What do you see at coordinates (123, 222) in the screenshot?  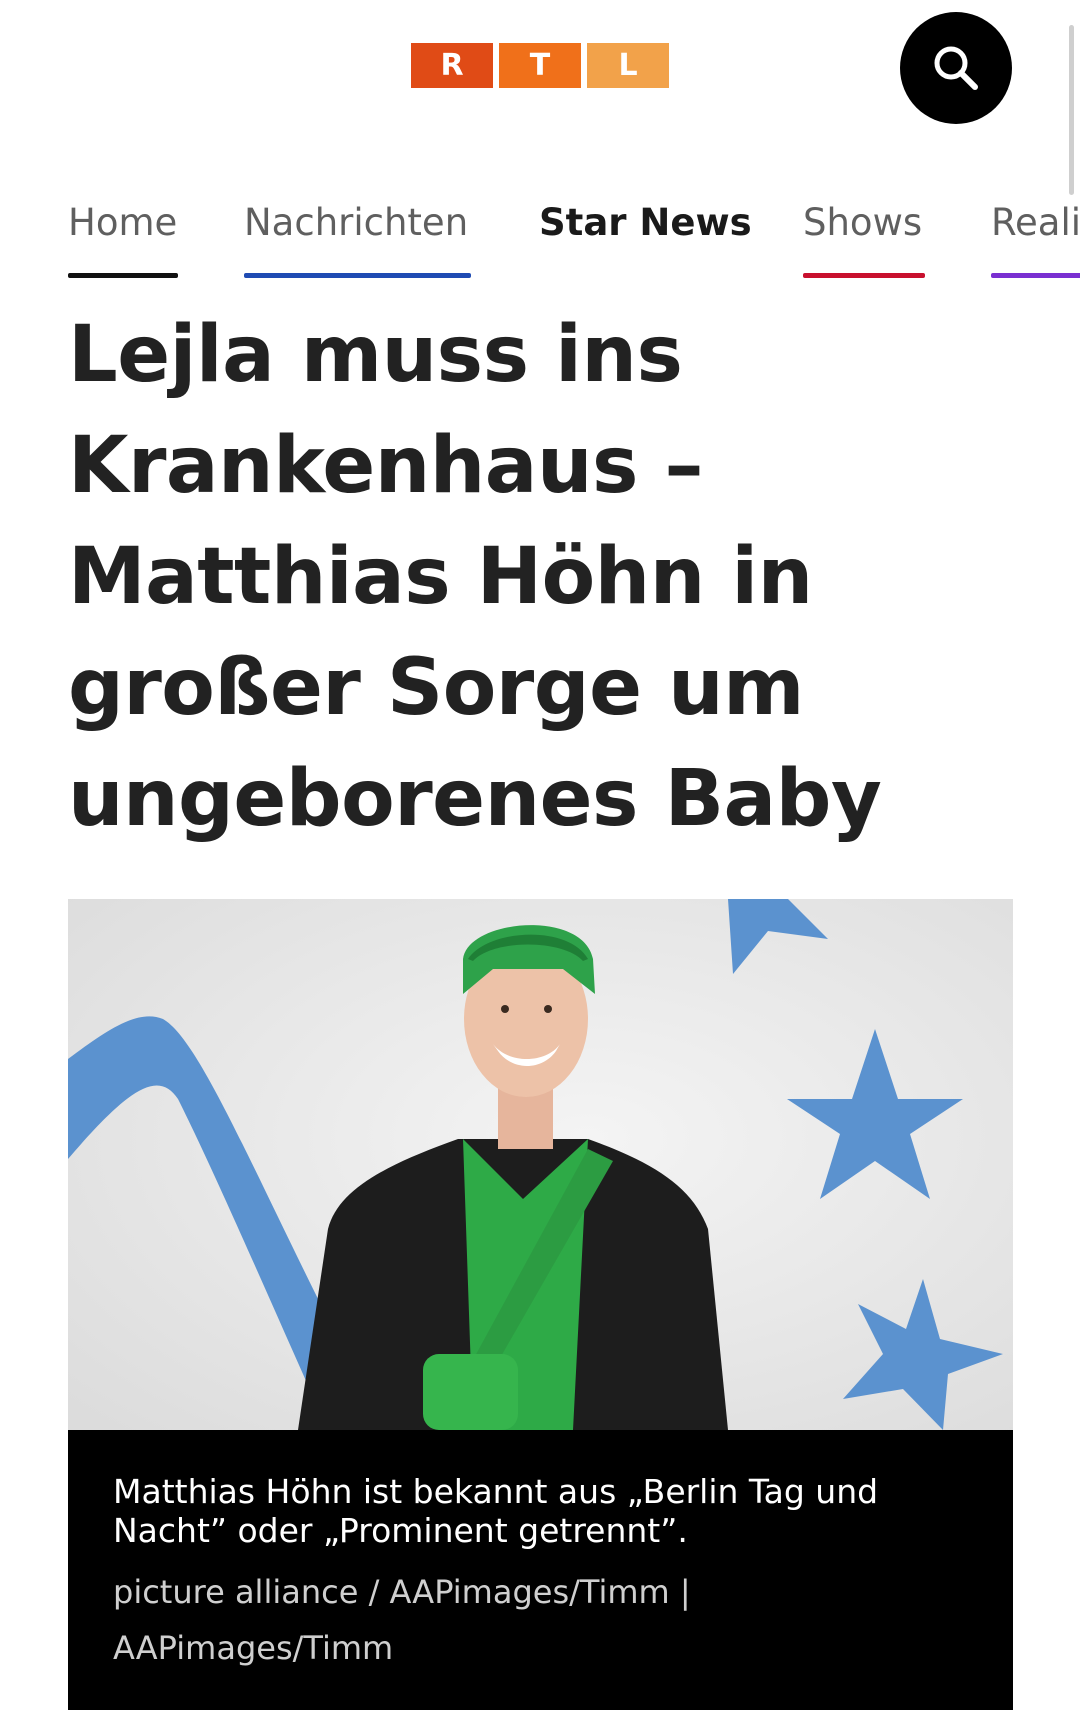 I see `nav-tab-label: Home` at bounding box center [123, 222].